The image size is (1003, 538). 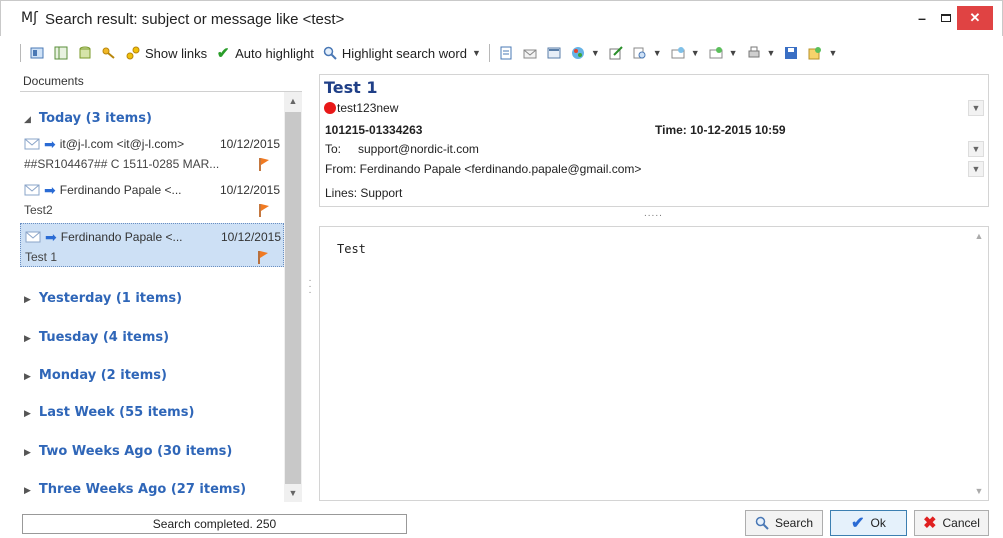 I want to click on open-envelope-icon, so click(x=530, y=53).